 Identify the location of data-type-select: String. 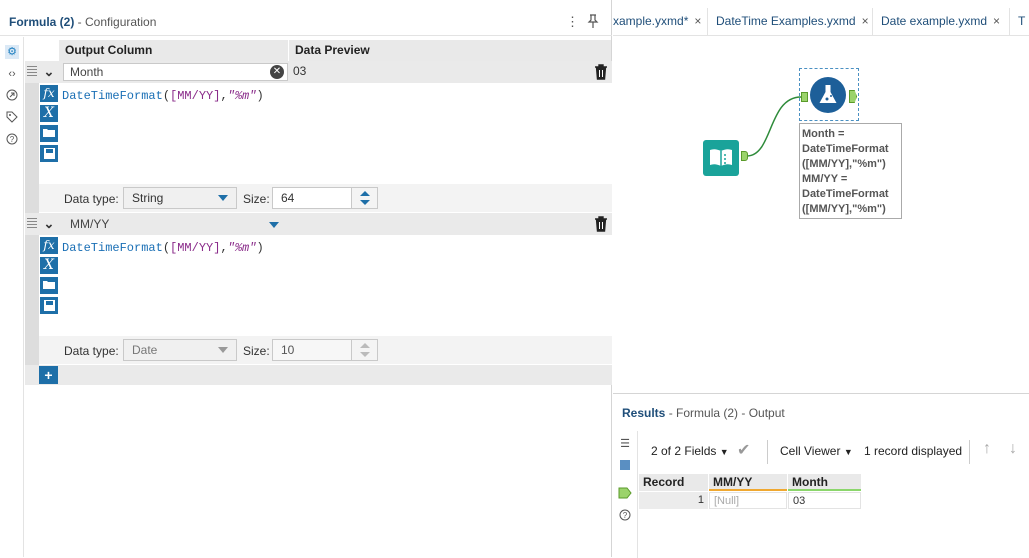
(180, 198).